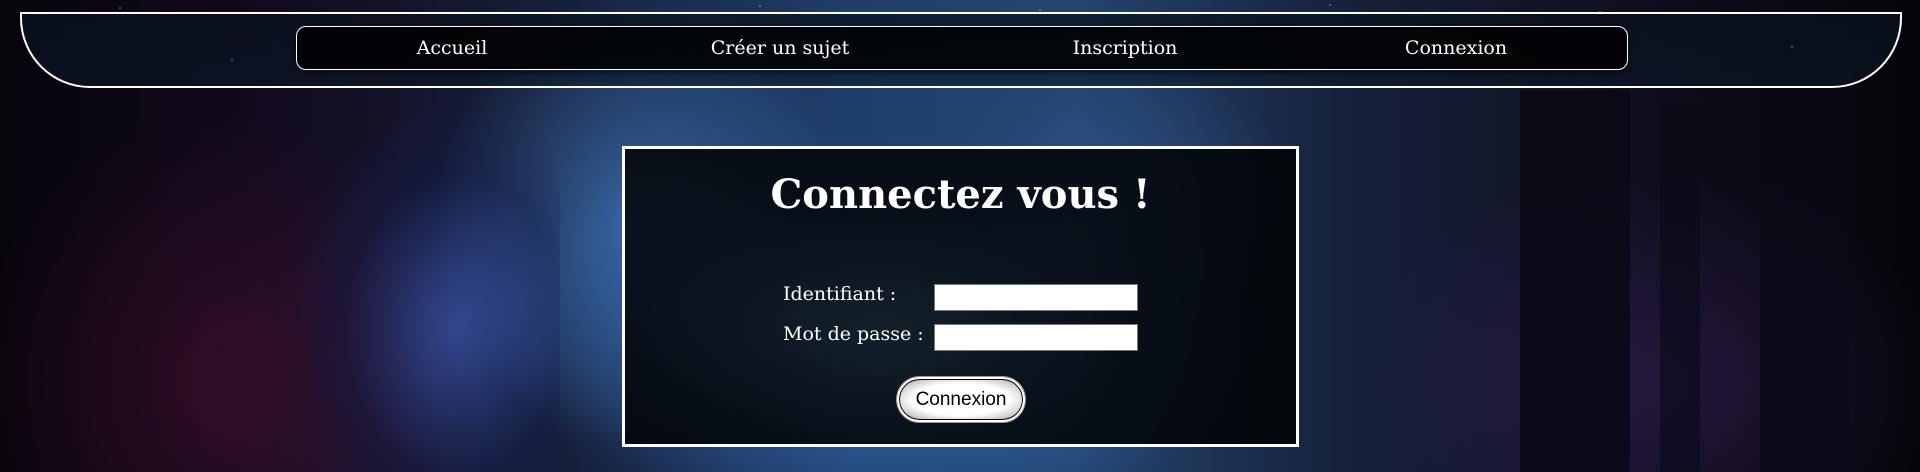 Image resolution: width=1920 pixels, height=472 pixels. Describe the element at coordinates (840, 294) in the screenshot. I see `username-label: Identifiant :` at that location.